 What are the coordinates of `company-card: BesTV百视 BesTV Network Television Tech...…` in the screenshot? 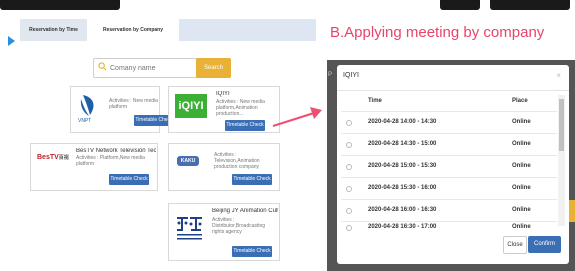 It's located at (94, 167).